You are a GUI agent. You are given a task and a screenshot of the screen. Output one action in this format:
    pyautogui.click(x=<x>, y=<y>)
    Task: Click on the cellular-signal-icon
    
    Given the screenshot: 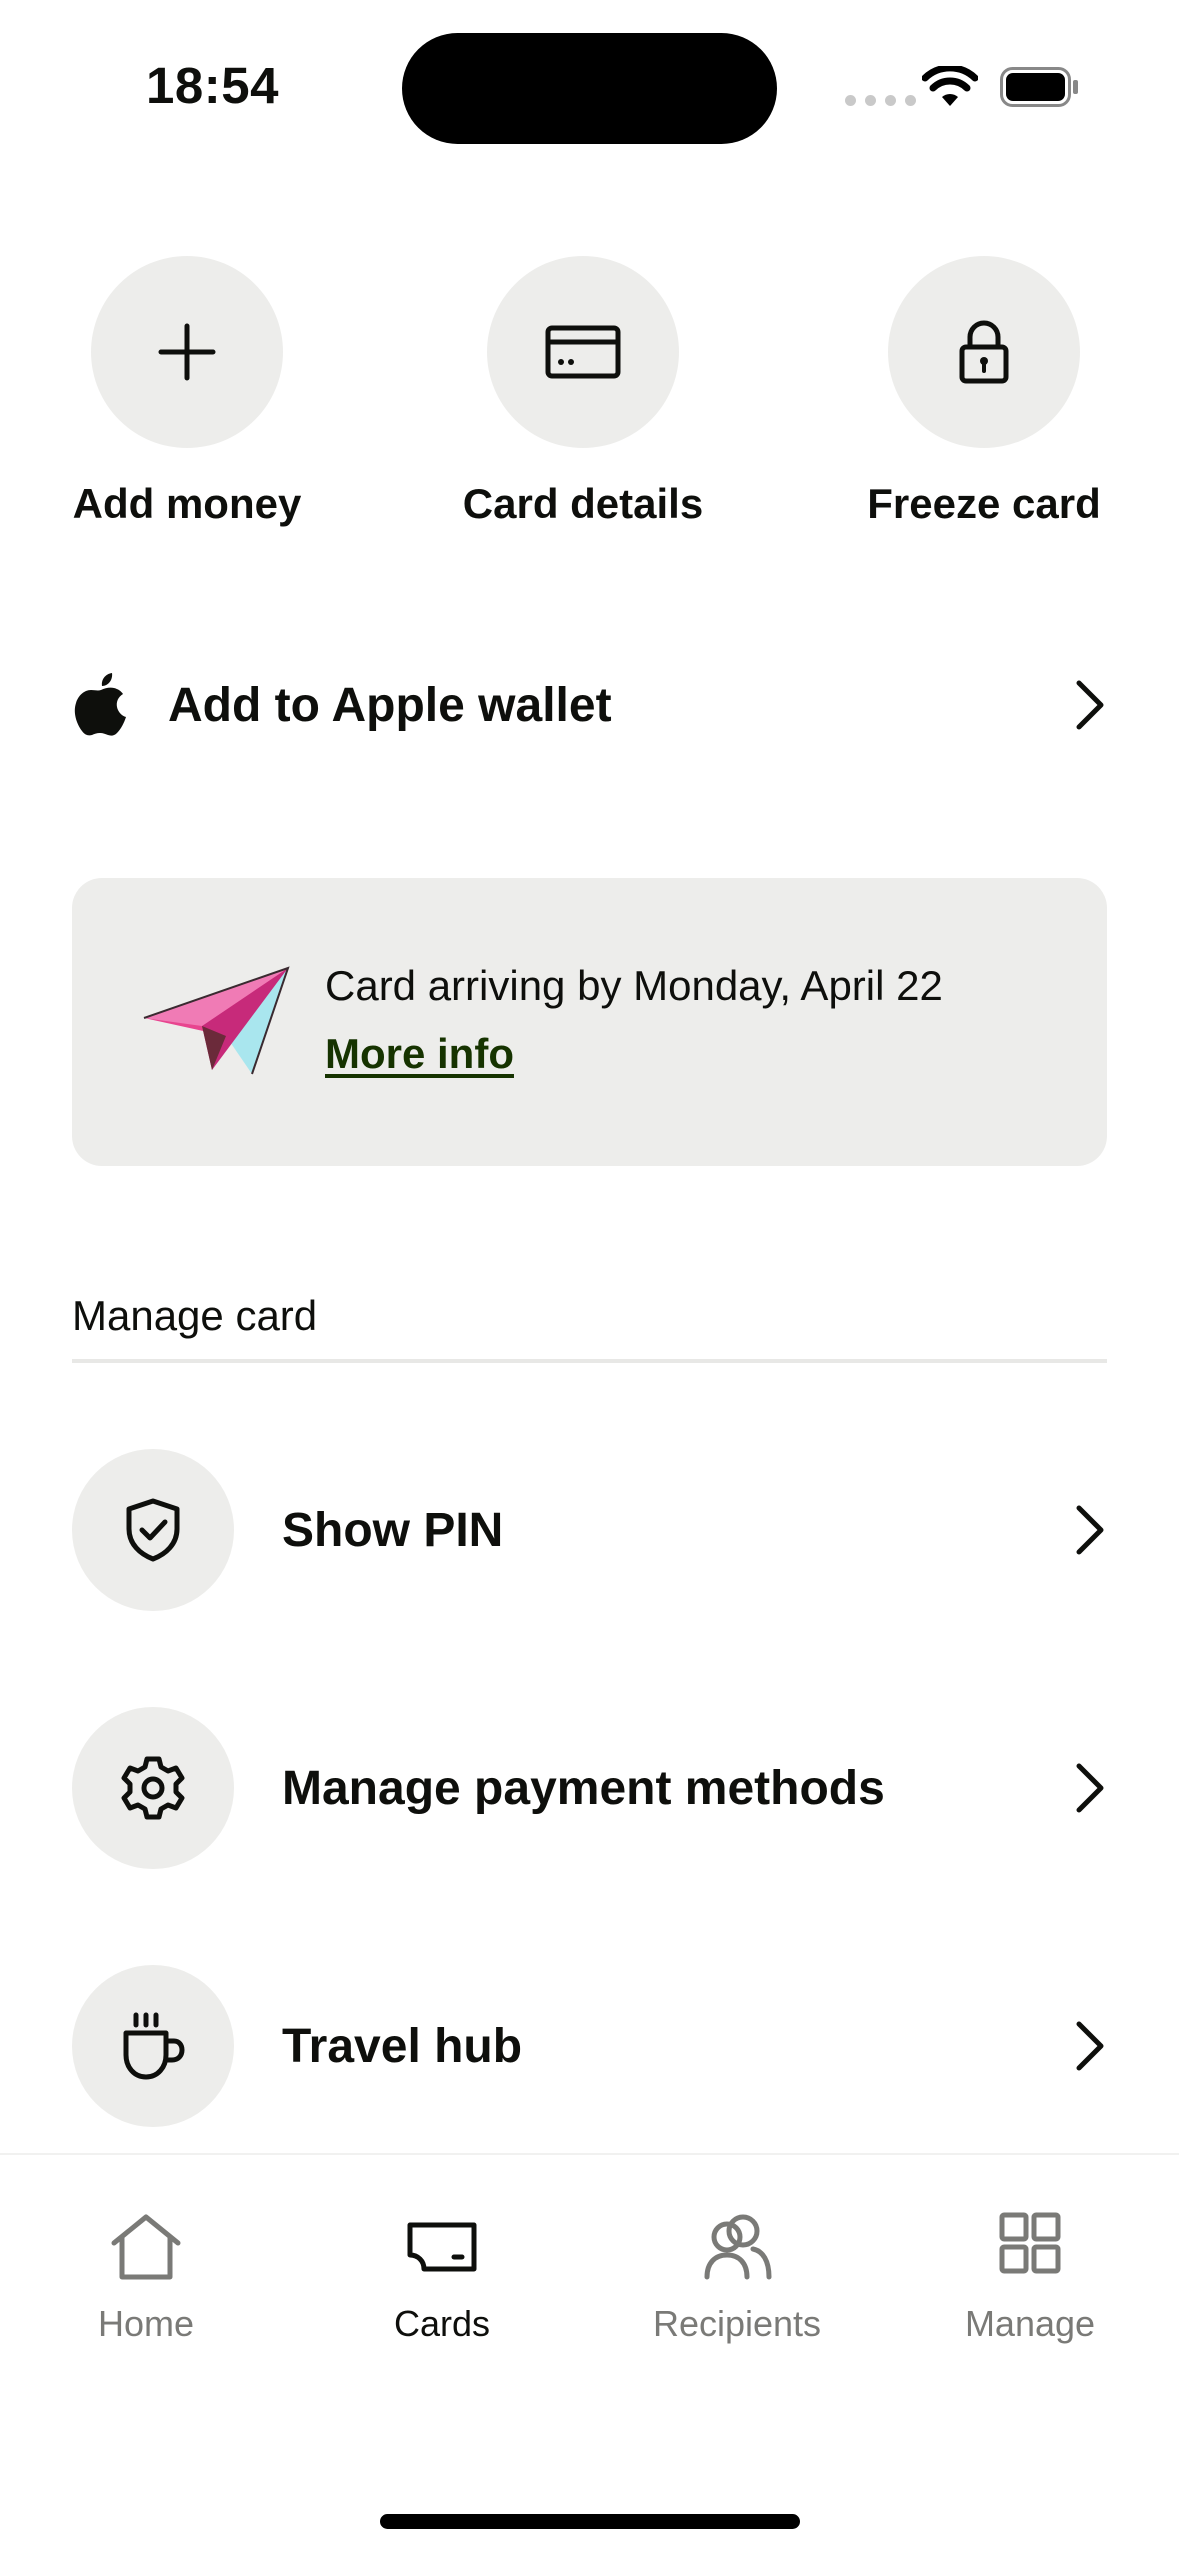 What is the action you would take?
    pyautogui.click(x=880, y=100)
    